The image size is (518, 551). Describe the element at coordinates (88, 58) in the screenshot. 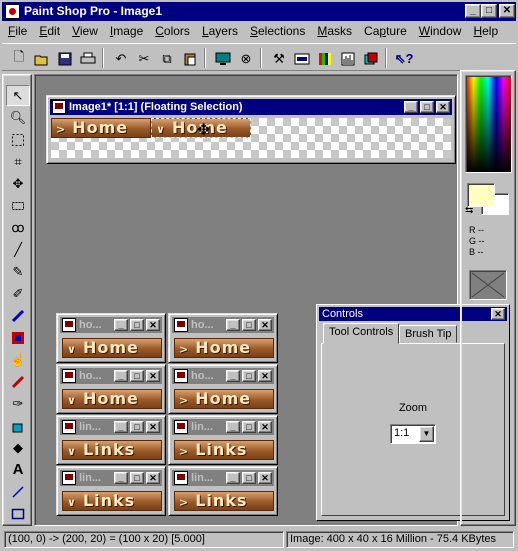

I see `print-icon` at that location.